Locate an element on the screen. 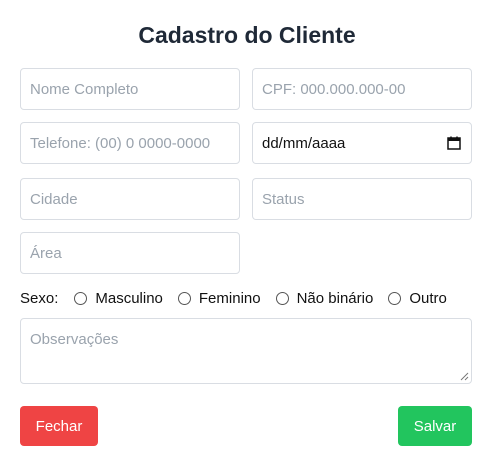 This screenshot has width=494, height=463. cidade-field: Cidade is located at coordinates (130, 199).